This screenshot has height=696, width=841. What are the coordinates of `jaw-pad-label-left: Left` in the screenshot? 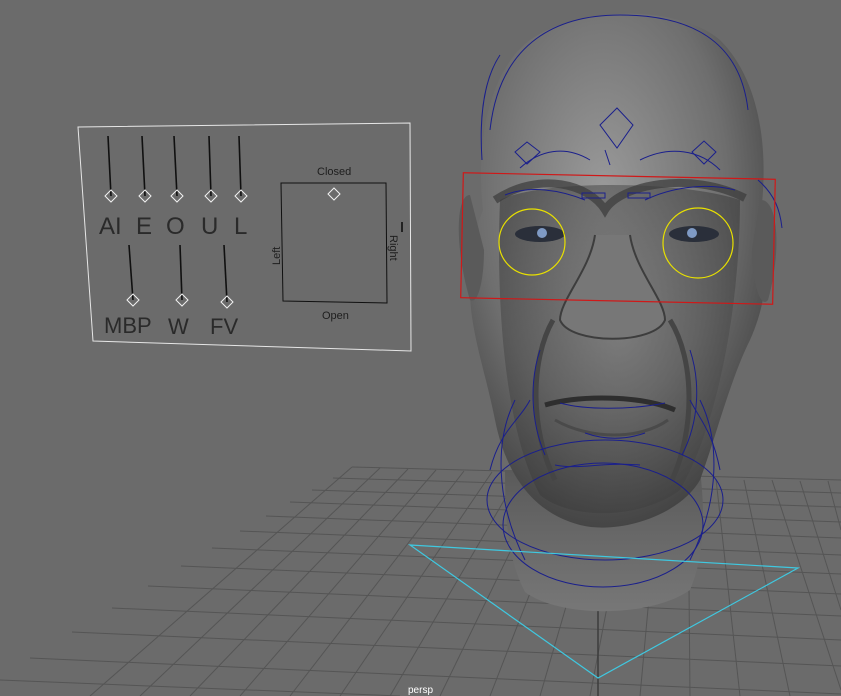 It's located at (277, 256).